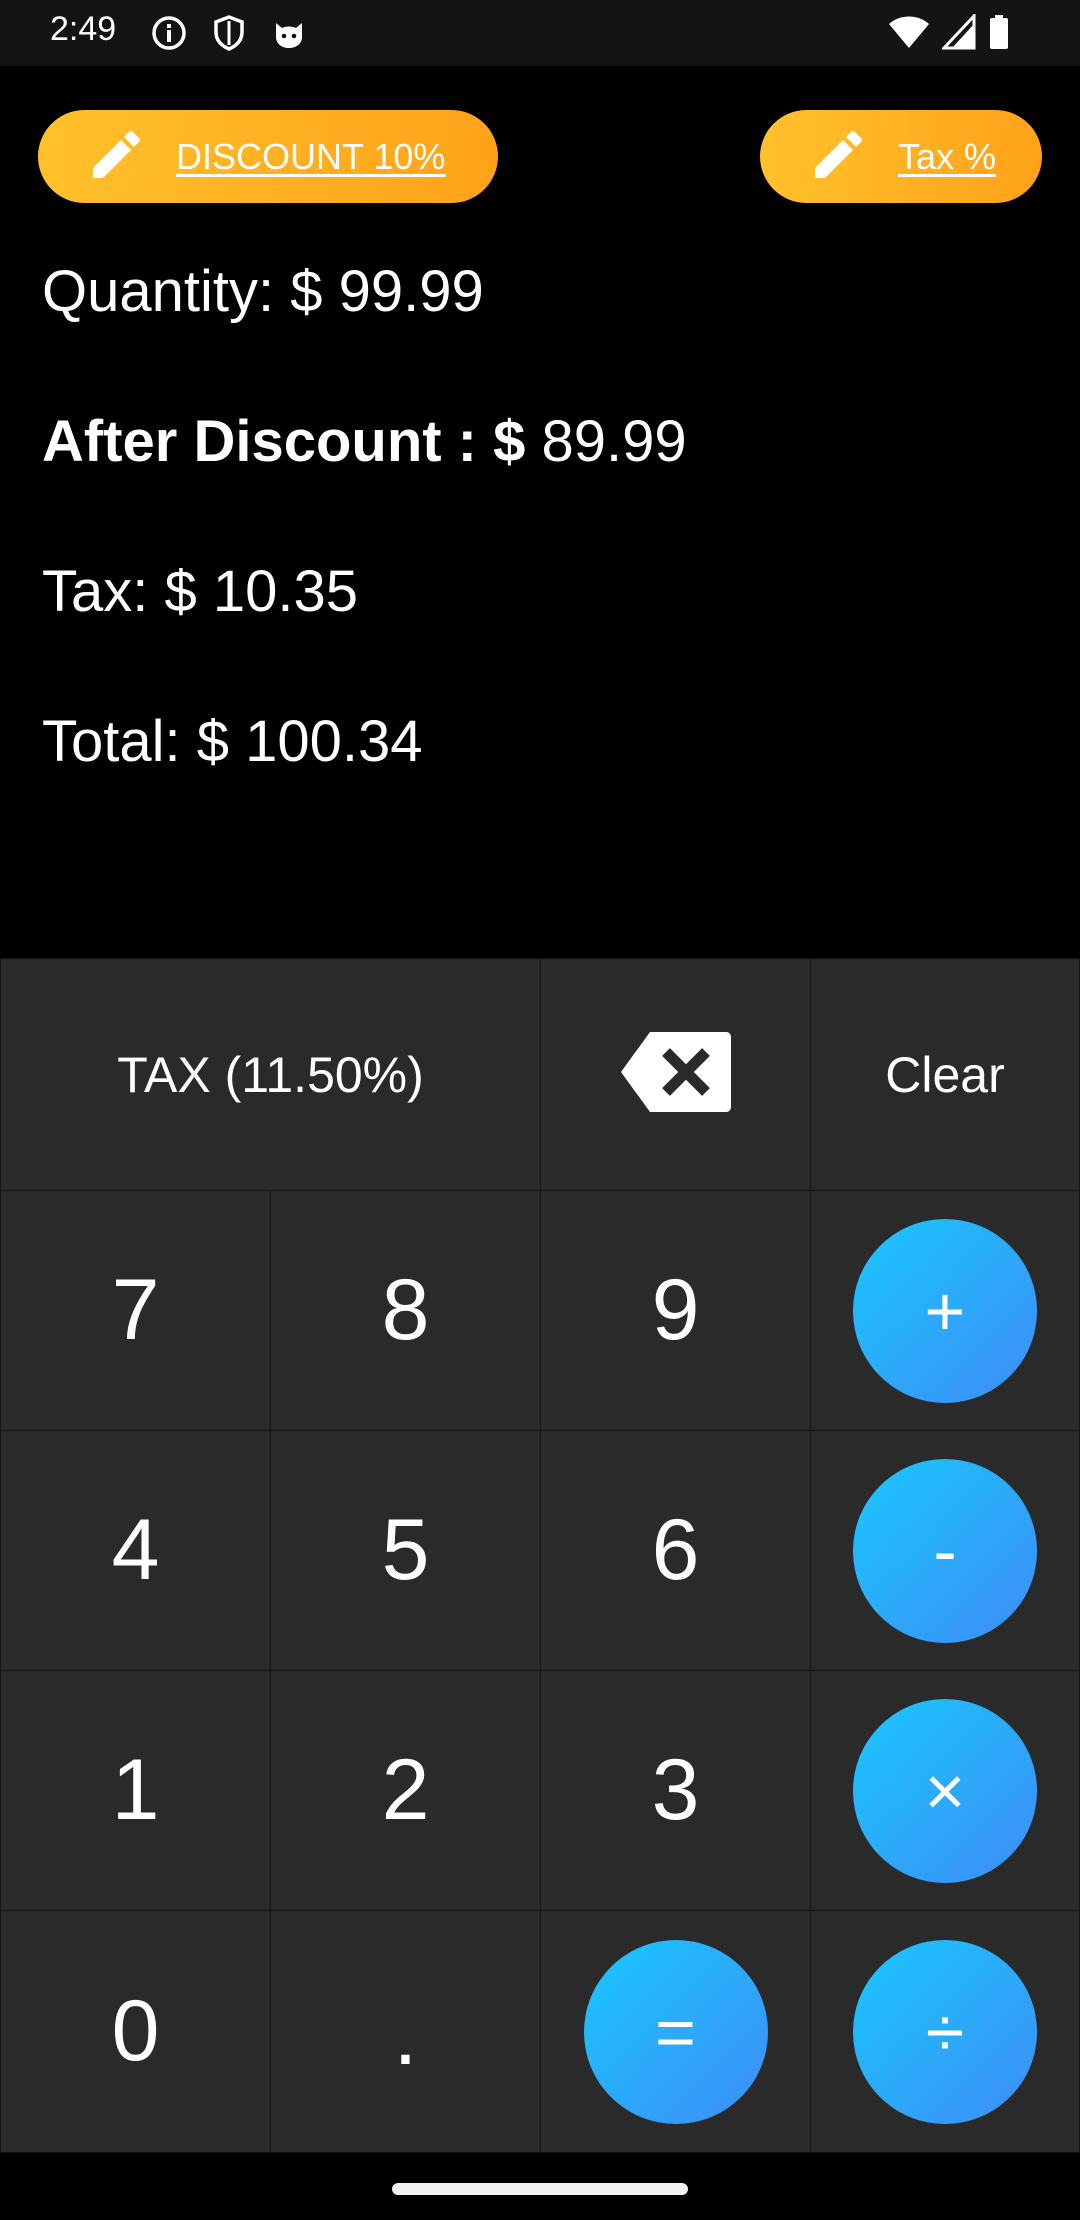  I want to click on multiply-label: ×, so click(945, 1790).